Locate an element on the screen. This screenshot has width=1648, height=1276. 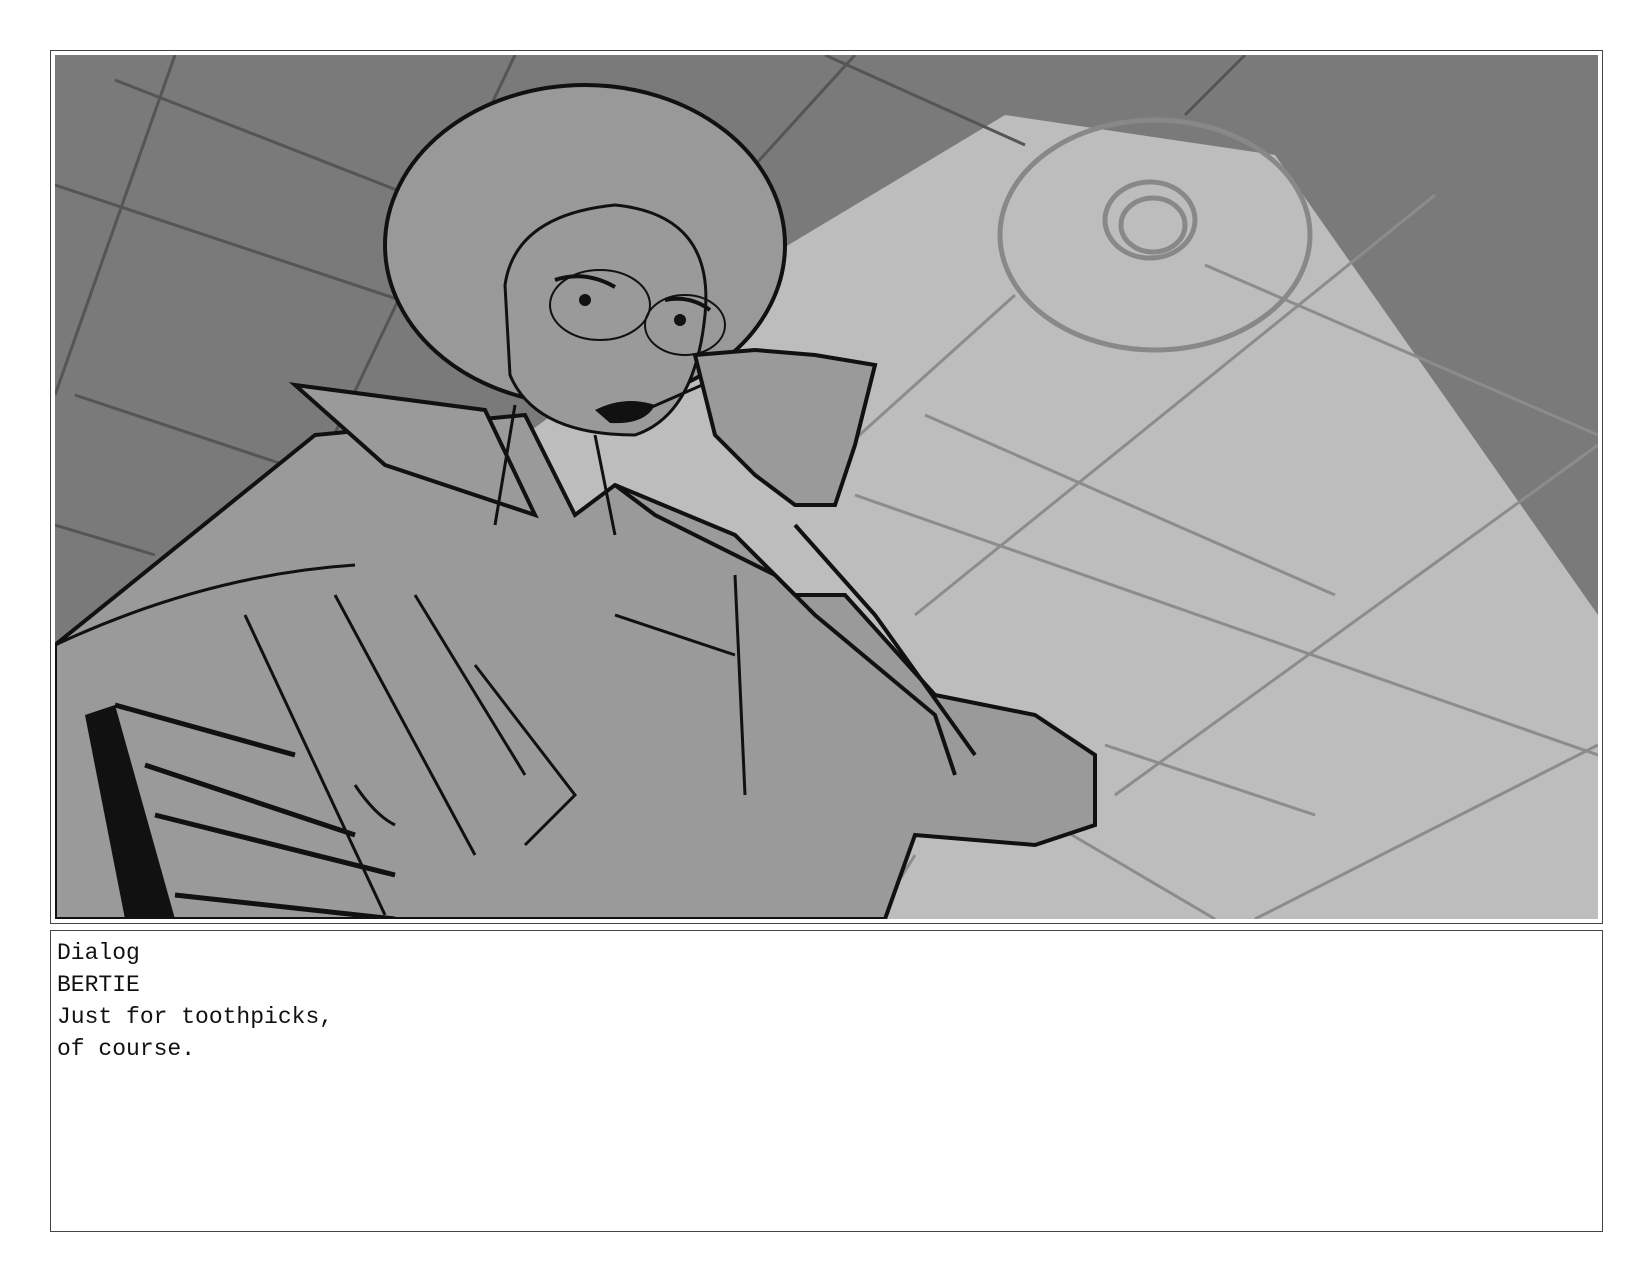
character-name: BERTIE is located at coordinates (98, 985).